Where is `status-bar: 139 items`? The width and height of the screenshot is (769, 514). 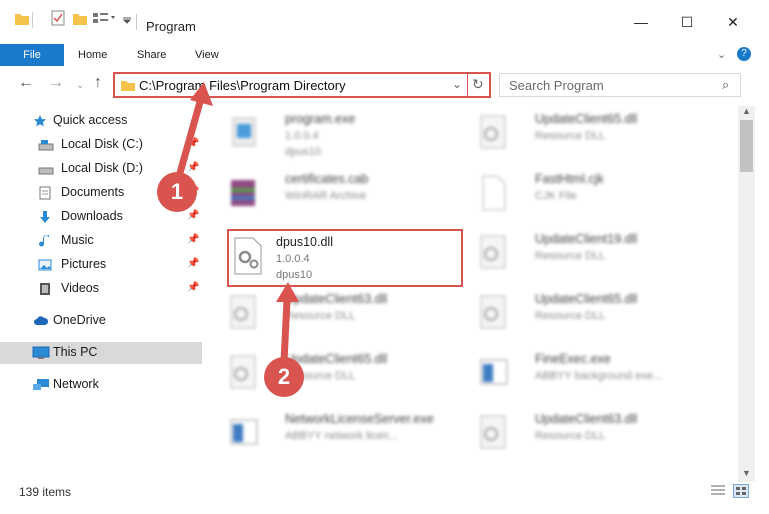
status-bar: 139 items is located at coordinates (384, 492).